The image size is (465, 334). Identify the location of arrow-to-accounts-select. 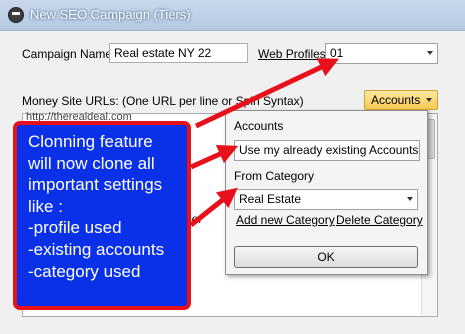
(214, 157).